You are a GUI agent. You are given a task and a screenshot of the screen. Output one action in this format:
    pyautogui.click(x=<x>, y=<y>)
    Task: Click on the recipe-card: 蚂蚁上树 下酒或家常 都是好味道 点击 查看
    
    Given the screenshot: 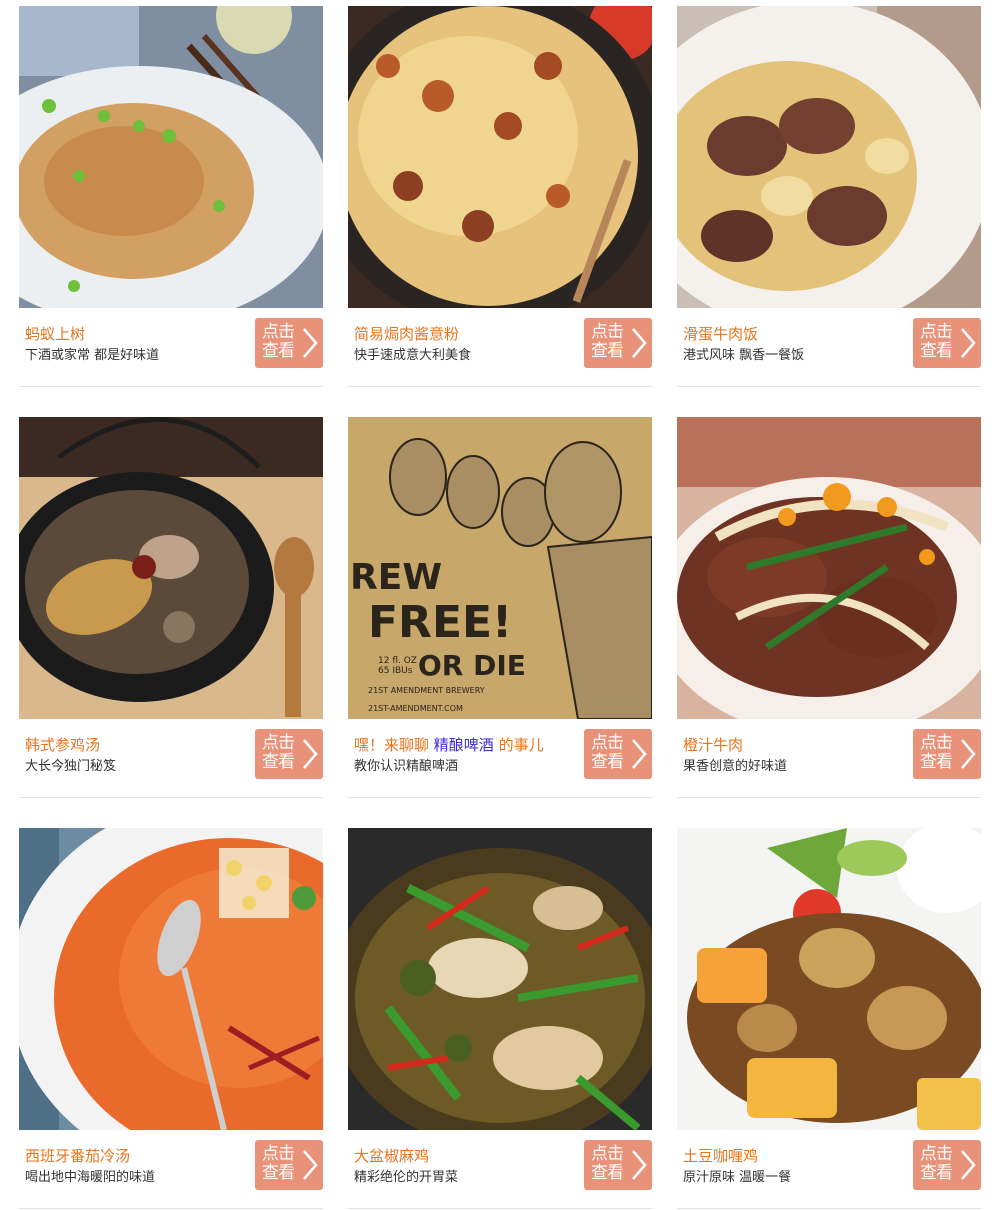 What is the action you would take?
    pyautogui.click(x=171, y=197)
    